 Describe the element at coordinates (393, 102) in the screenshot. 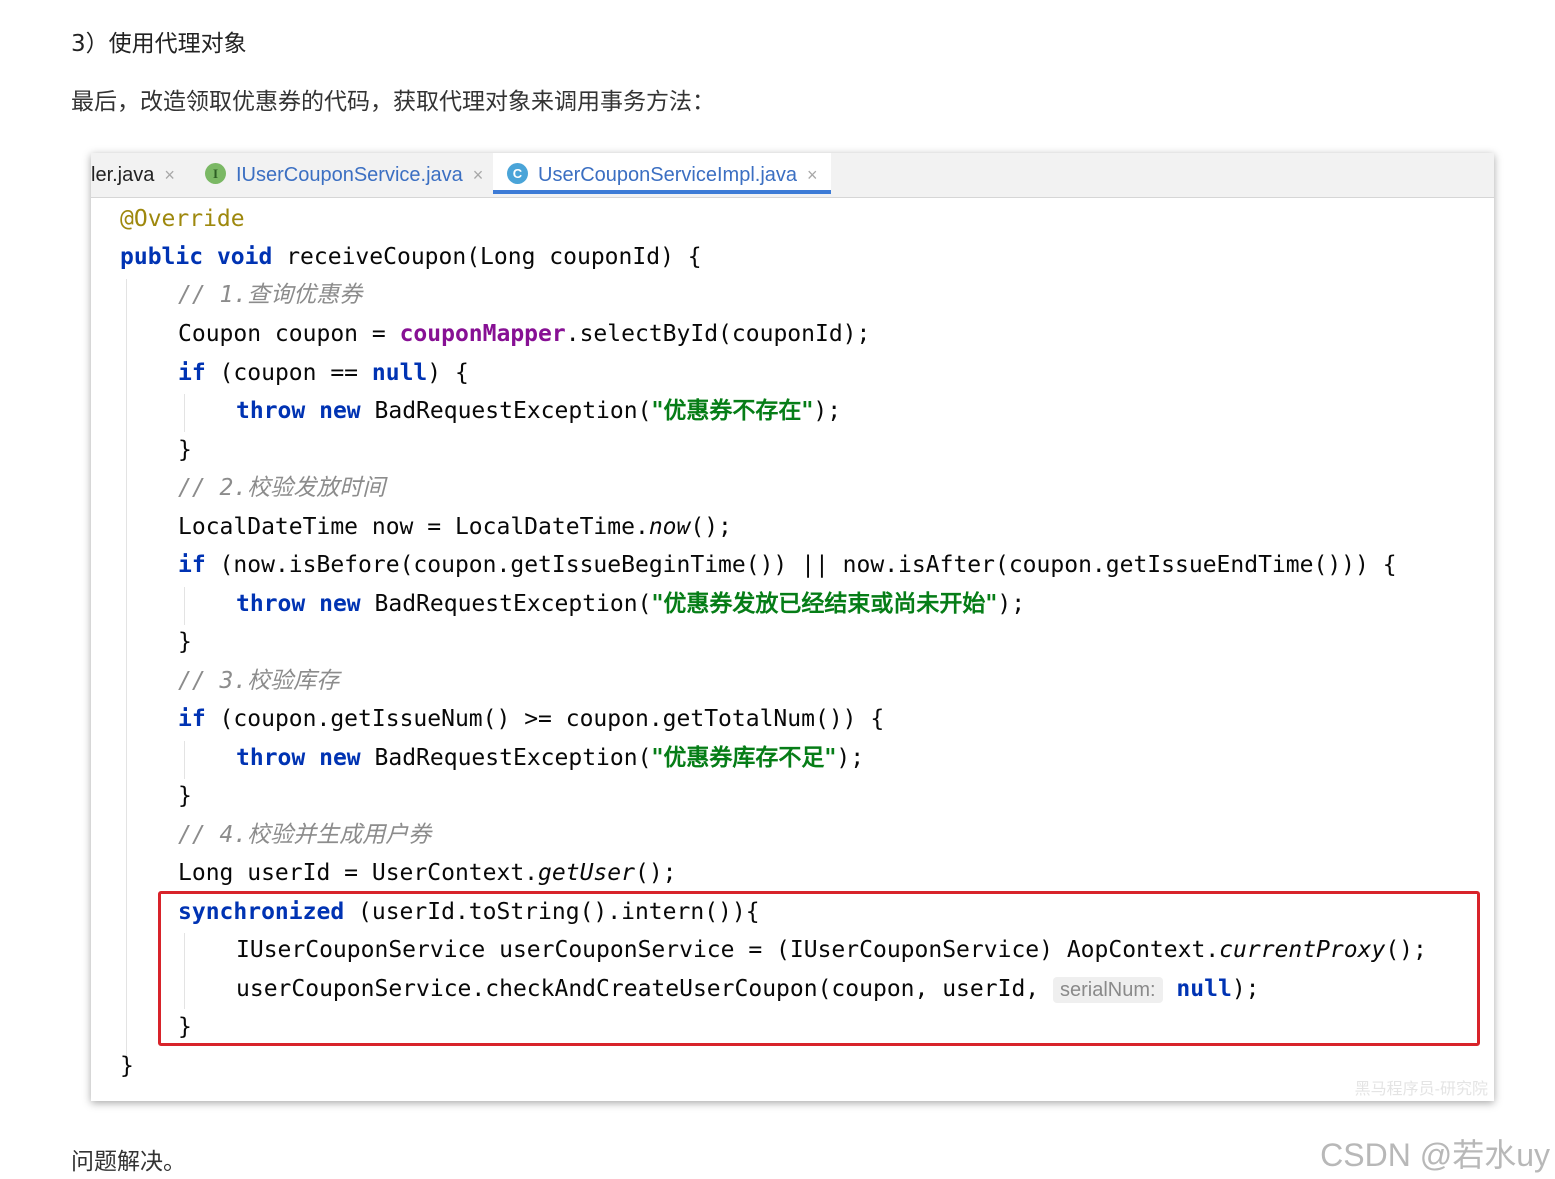

I see `intro-paragraph: 最后，改造领取优惠券的代码，获取代理对象来调用事务方法：` at that location.